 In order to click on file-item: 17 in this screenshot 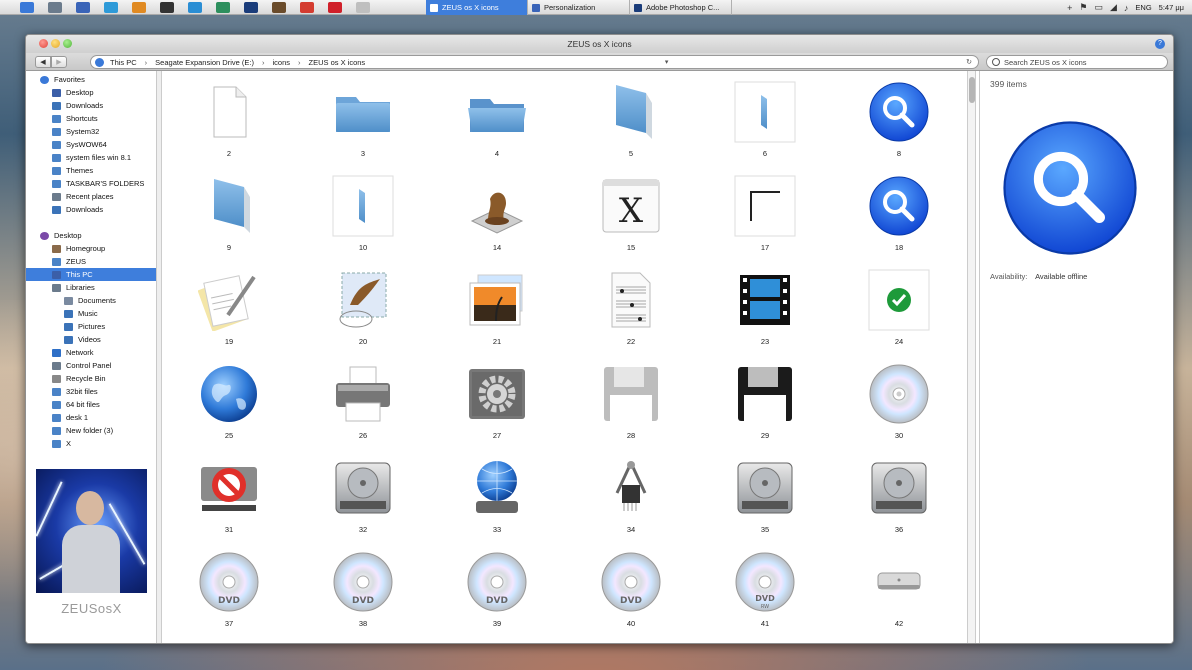, I will do `click(765, 214)`.